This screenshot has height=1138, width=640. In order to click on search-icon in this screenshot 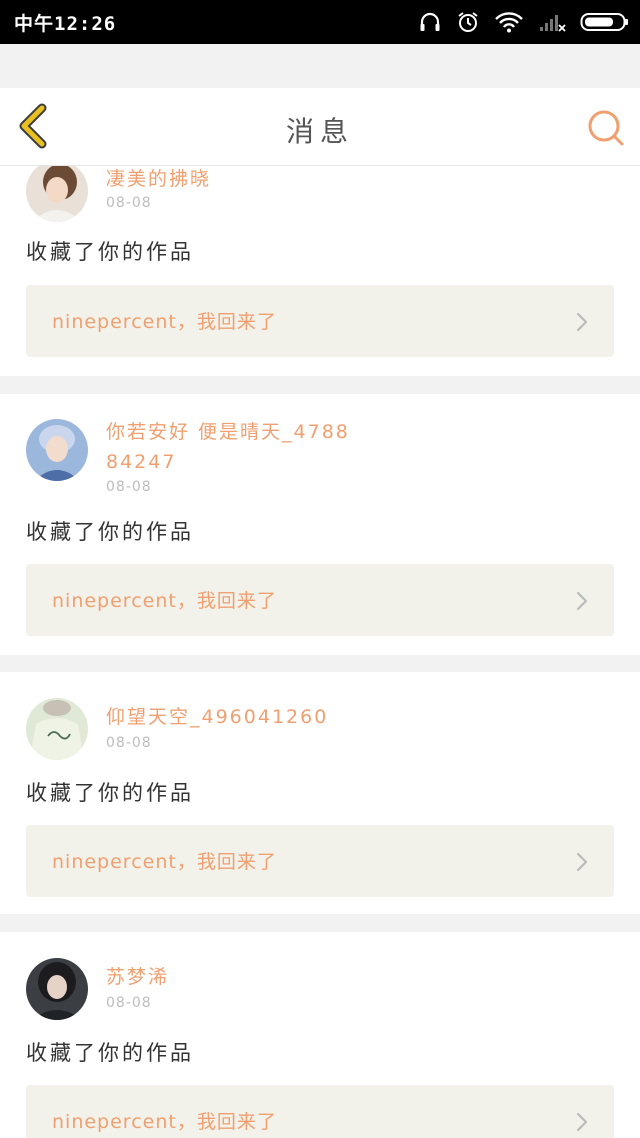, I will do `click(606, 131)`.